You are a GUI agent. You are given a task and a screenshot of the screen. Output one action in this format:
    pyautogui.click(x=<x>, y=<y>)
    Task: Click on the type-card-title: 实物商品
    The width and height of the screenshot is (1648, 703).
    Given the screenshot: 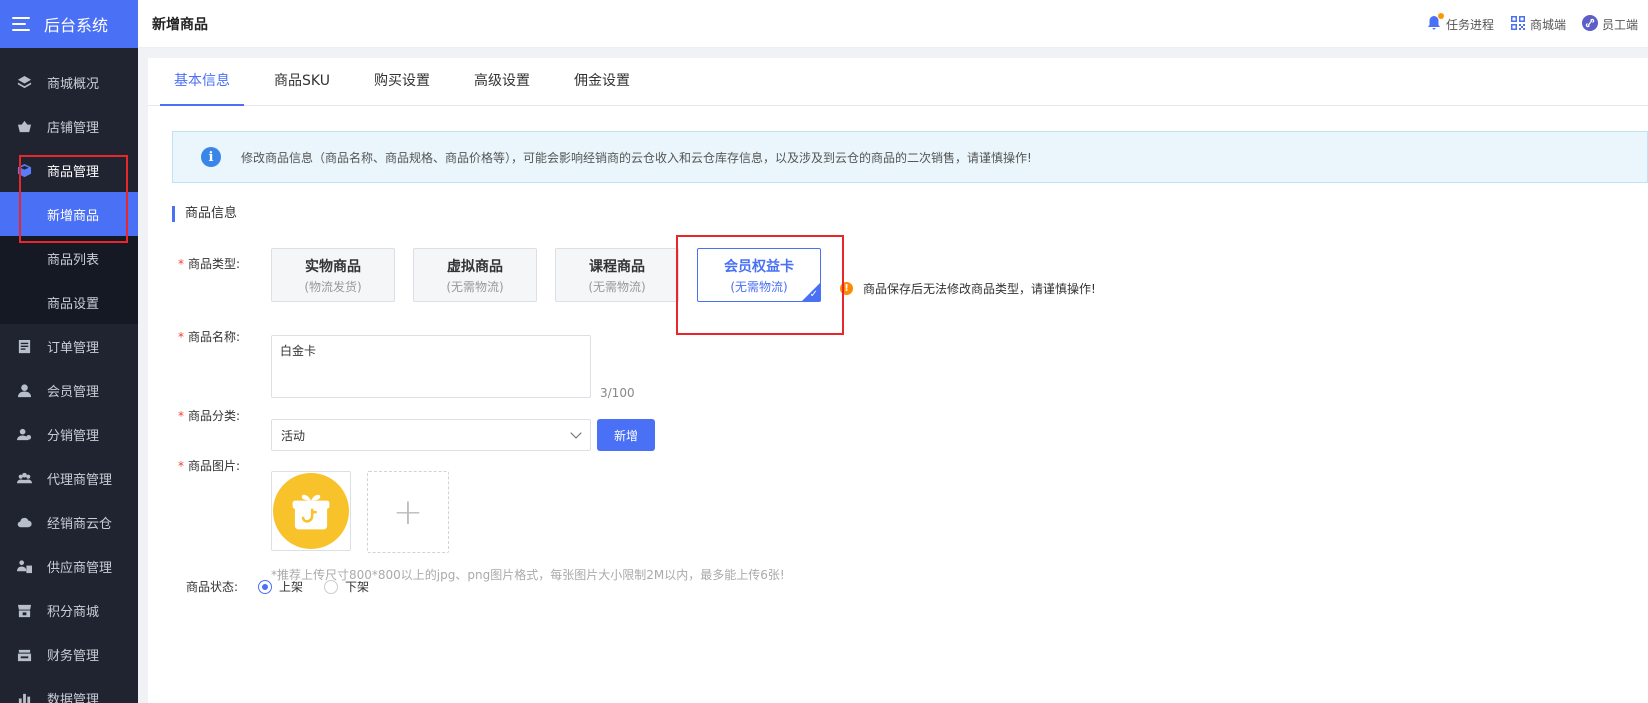 What is the action you would take?
    pyautogui.click(x=333, y=266)
    